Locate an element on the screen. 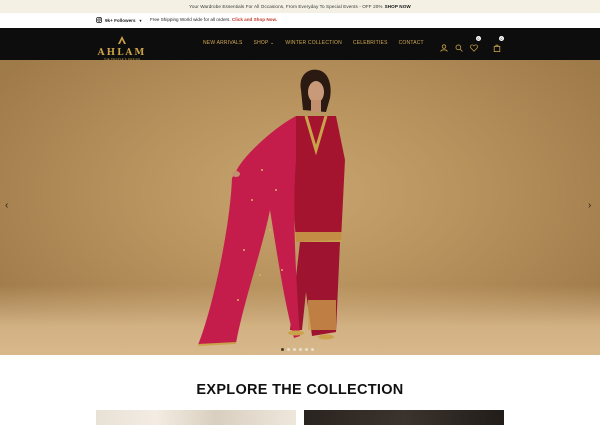 Image resolution: width=600 pixels, height=425 pixels. heart-icon is located at coordinates (474, 48).